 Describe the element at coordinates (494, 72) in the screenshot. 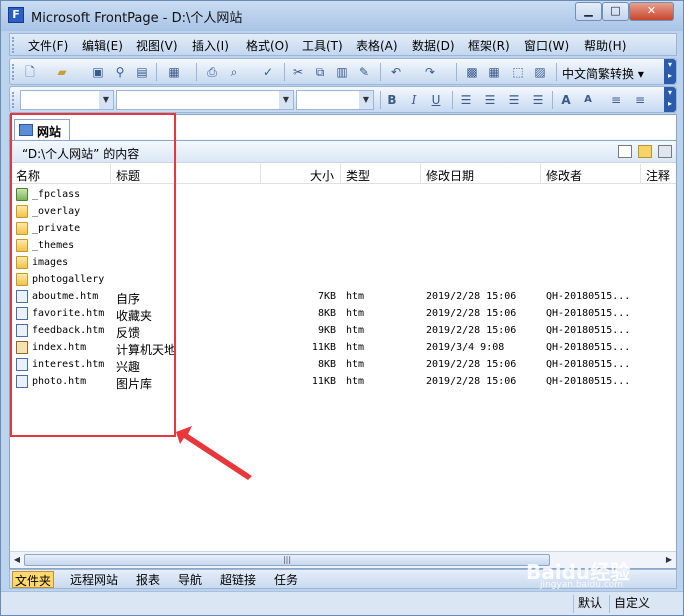

I see `insert-table-icon: ▦` at that location.